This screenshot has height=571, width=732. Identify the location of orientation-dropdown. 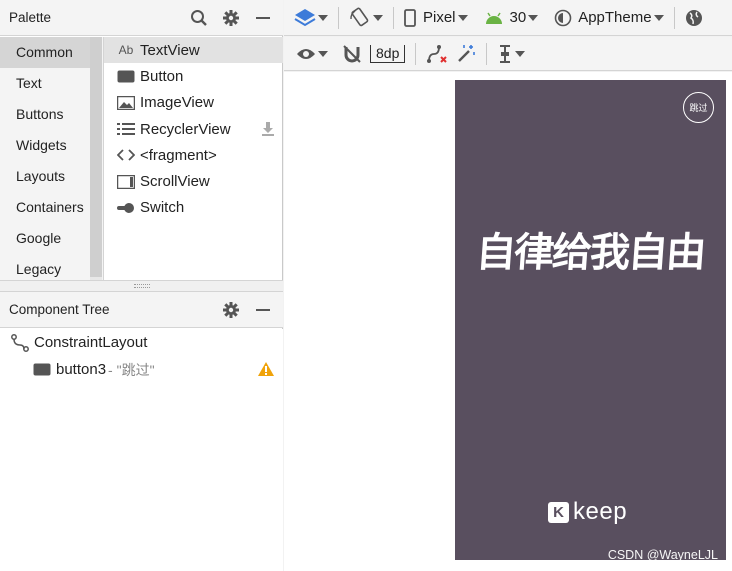
(366, 18).